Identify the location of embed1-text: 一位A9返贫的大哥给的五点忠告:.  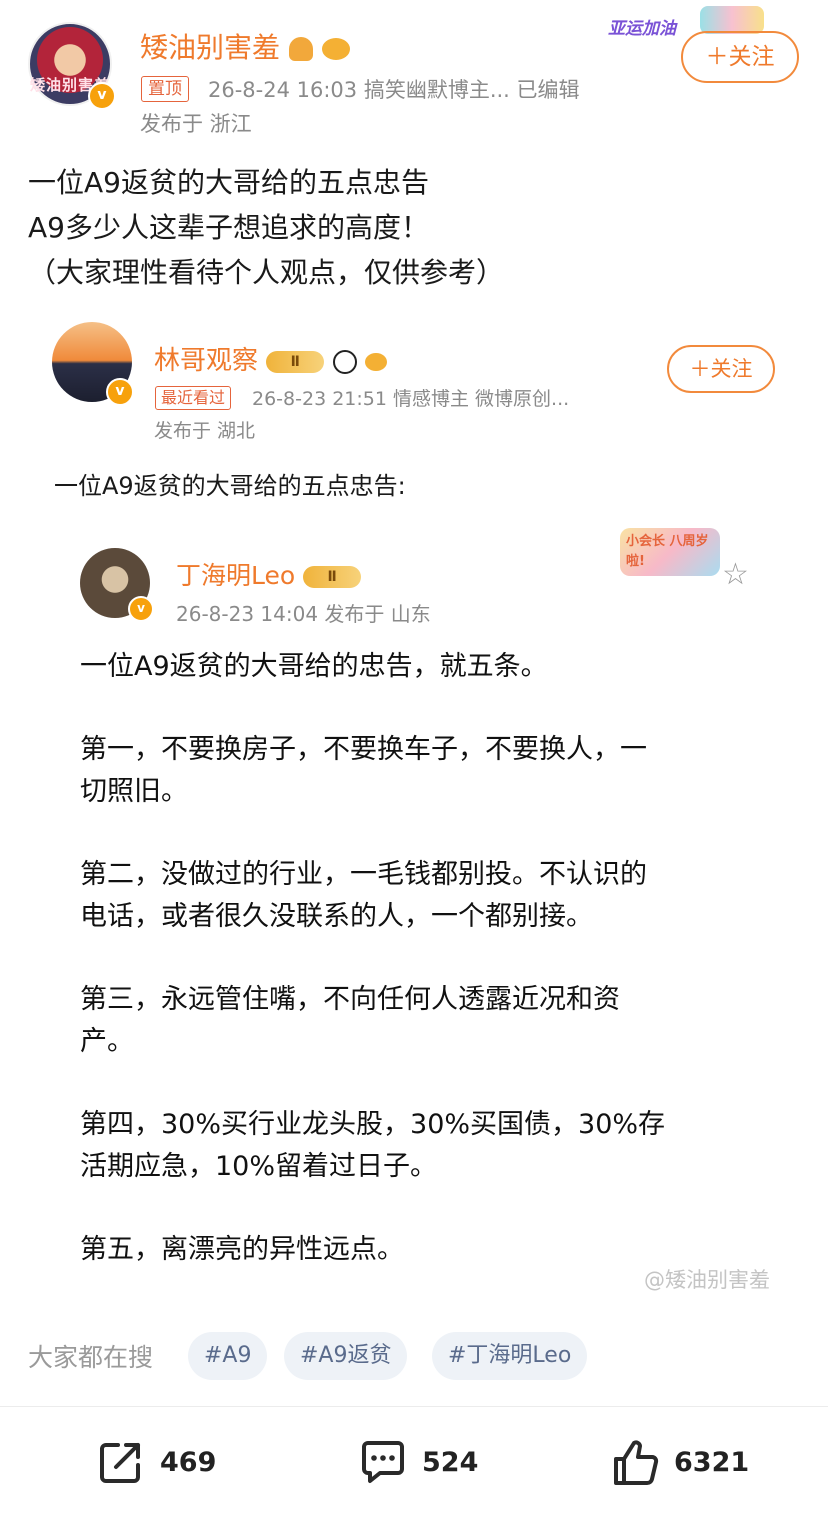
(230, 486).